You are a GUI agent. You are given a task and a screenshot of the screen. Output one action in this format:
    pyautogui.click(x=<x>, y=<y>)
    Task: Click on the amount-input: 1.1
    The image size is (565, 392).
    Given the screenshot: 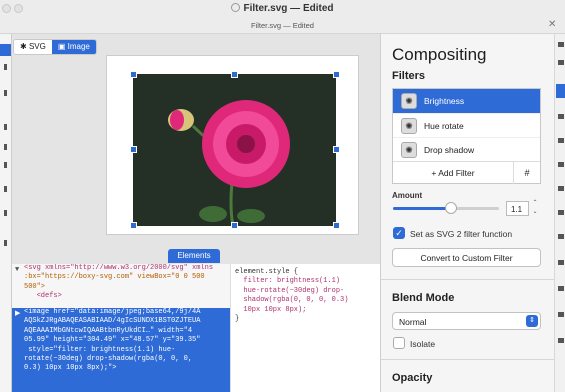 What is the action you would take?
    pyautogui.click(x=517, y=208)
    